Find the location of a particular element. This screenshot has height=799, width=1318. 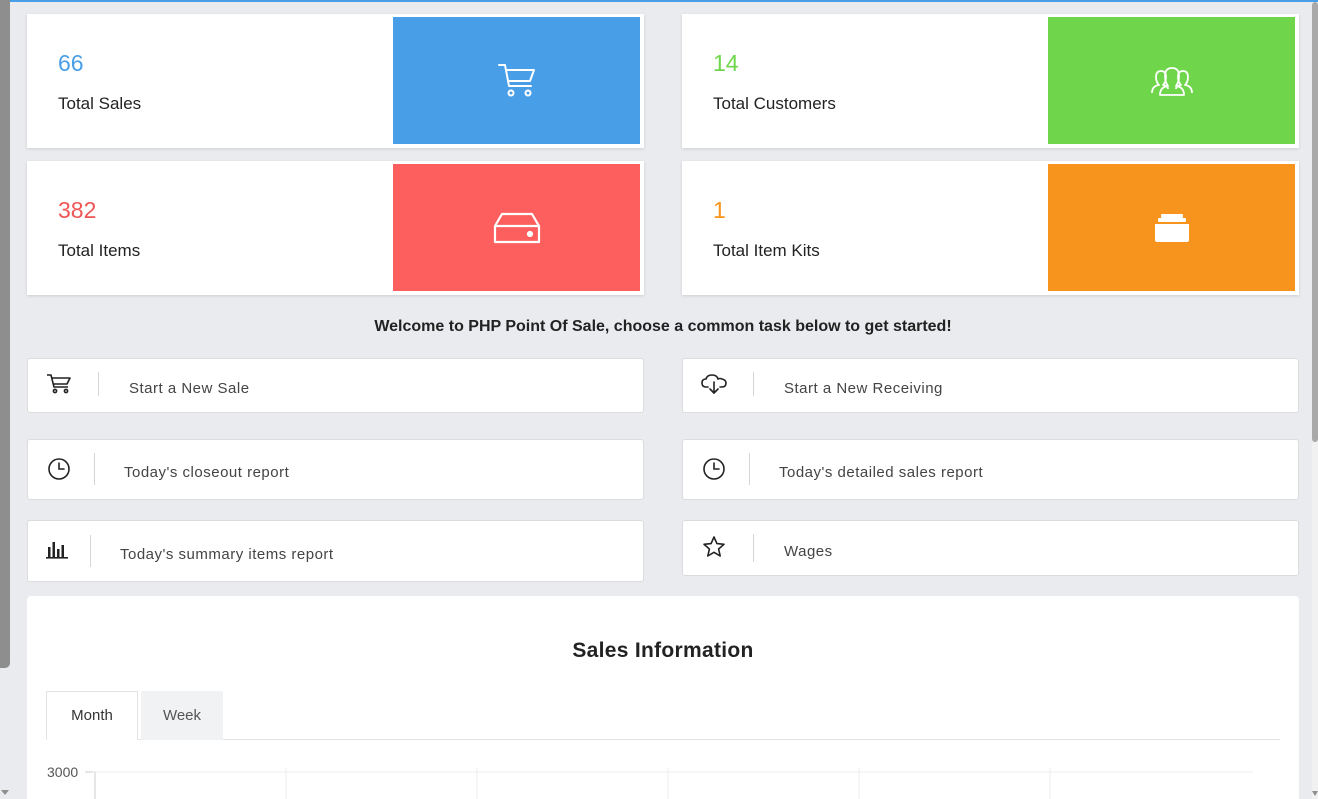

cloud-download-icon is located at coordinates (714, 384).